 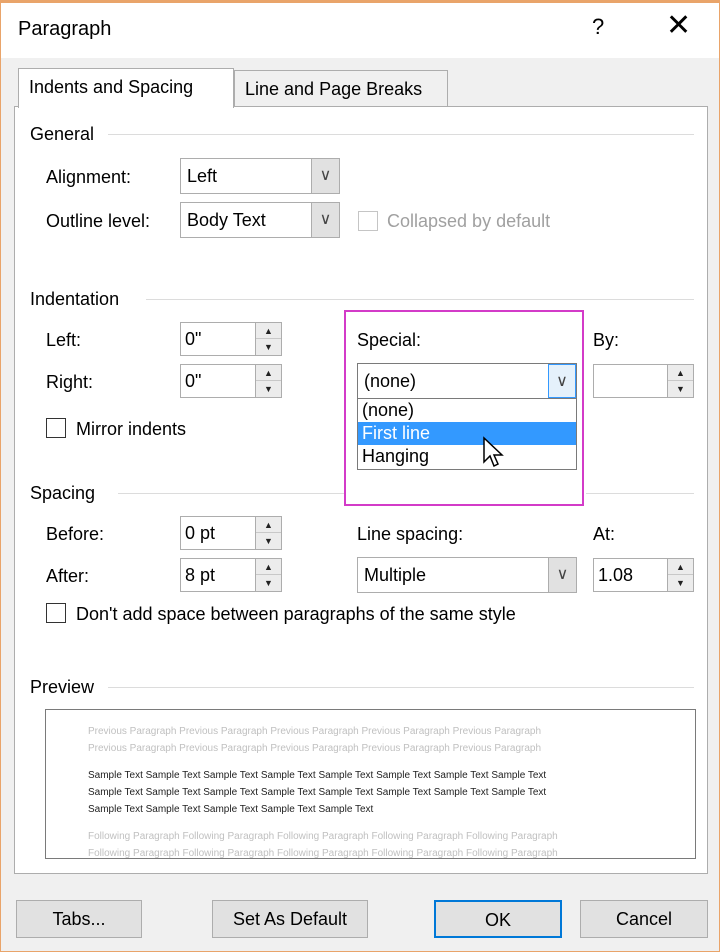 What do you see at coordinates (56, 428) in the screenshot?
I see `mirror-indents-checkbox` at bounding box center [56, 428].